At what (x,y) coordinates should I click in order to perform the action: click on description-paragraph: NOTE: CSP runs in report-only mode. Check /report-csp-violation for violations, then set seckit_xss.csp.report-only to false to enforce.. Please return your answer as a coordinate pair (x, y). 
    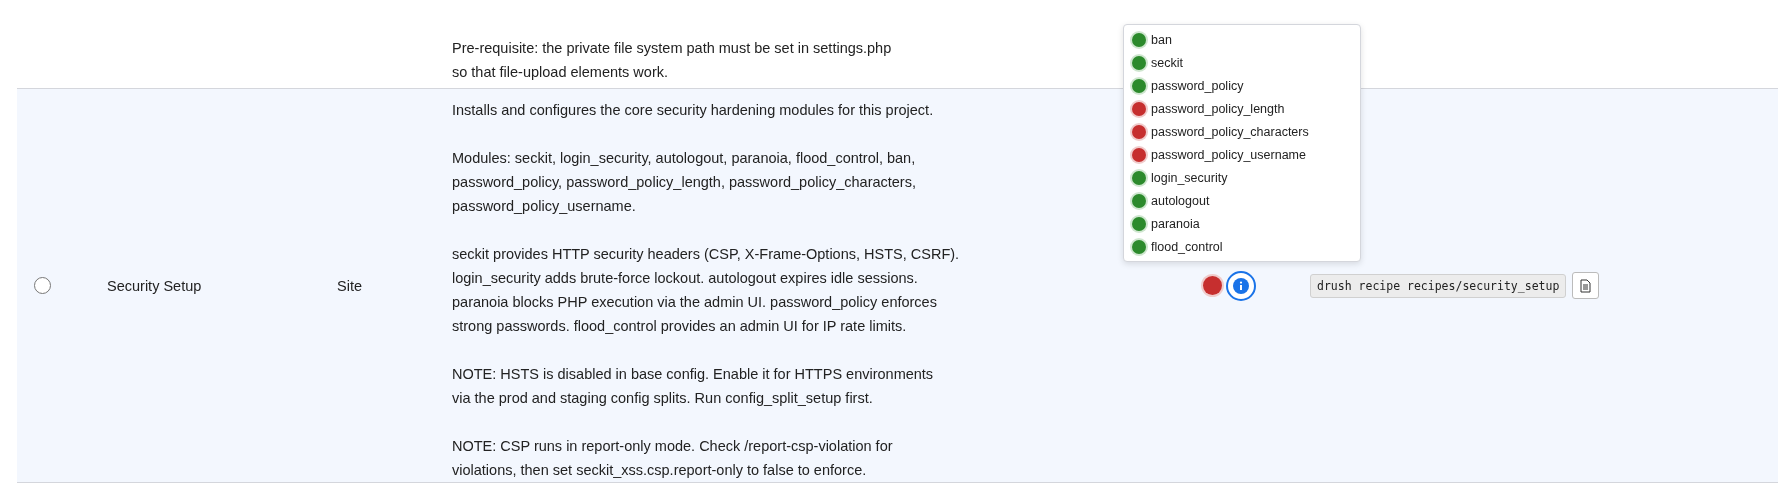
    Looking at the image, I should click on (672, 458).